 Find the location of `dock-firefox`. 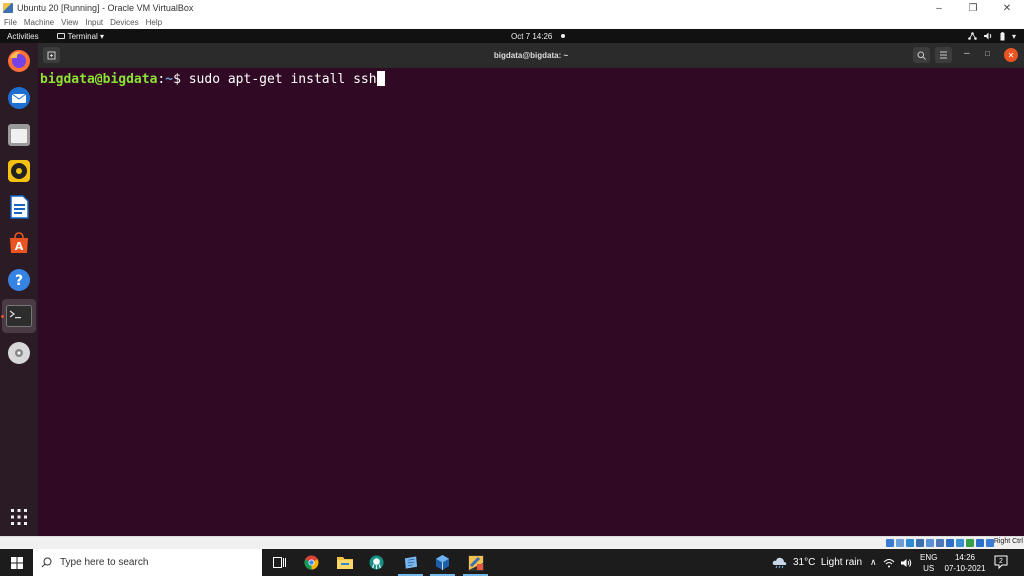

dock-firefox is located at coordinates (19, 61).